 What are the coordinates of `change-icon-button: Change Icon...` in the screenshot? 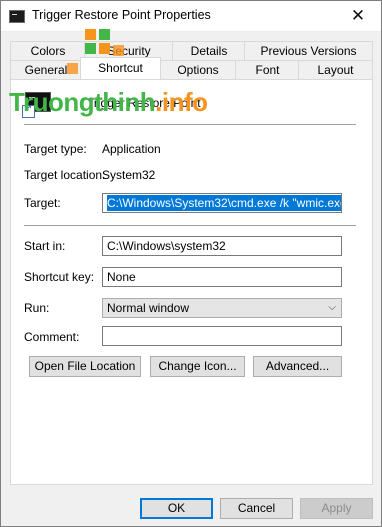 It's located at (197, 366).